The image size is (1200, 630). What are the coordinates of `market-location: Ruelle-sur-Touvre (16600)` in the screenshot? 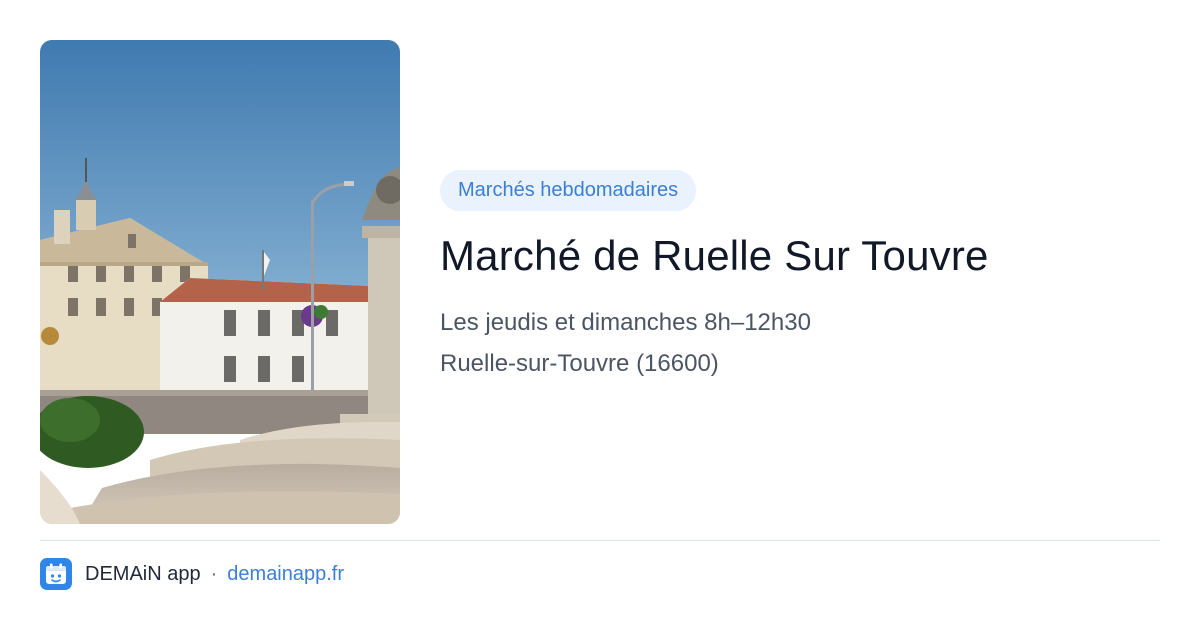 It's located at (579, 363).